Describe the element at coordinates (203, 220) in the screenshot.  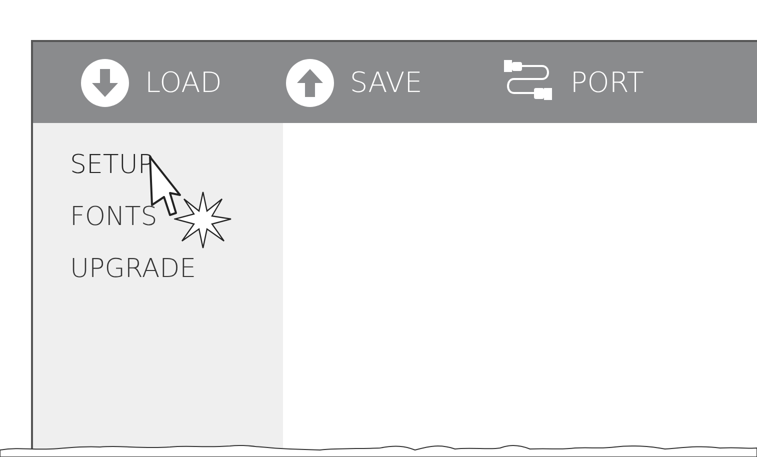
I see `click-burst-icon` at that location.